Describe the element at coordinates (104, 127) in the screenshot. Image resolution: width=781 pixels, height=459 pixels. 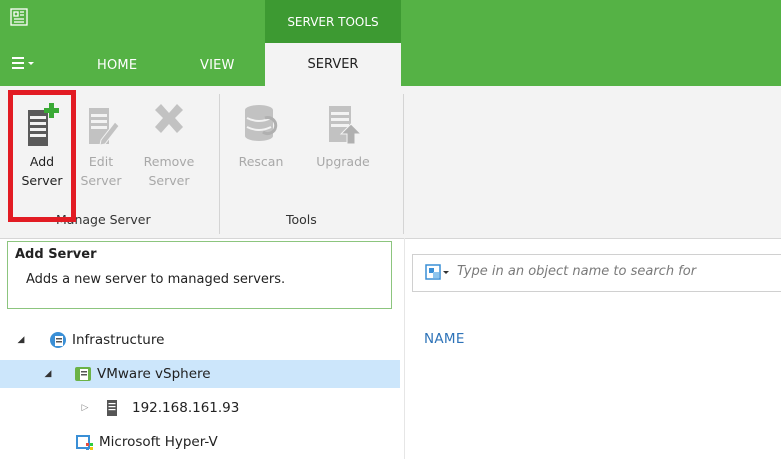
I see `edit-server-icon` at that location.